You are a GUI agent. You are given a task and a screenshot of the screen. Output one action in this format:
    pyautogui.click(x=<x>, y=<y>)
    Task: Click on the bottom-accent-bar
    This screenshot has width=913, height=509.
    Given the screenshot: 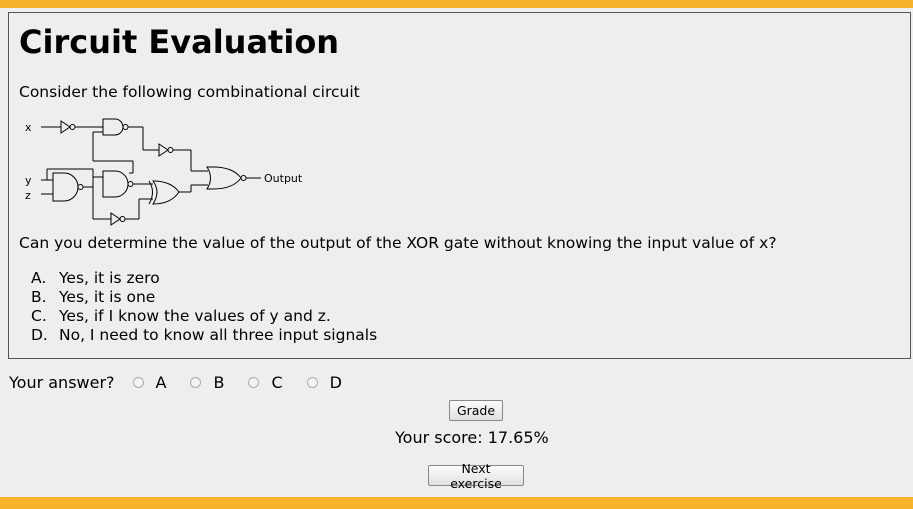 What is the action you would take?
    pyautogui.click(x=456, y=503)
    